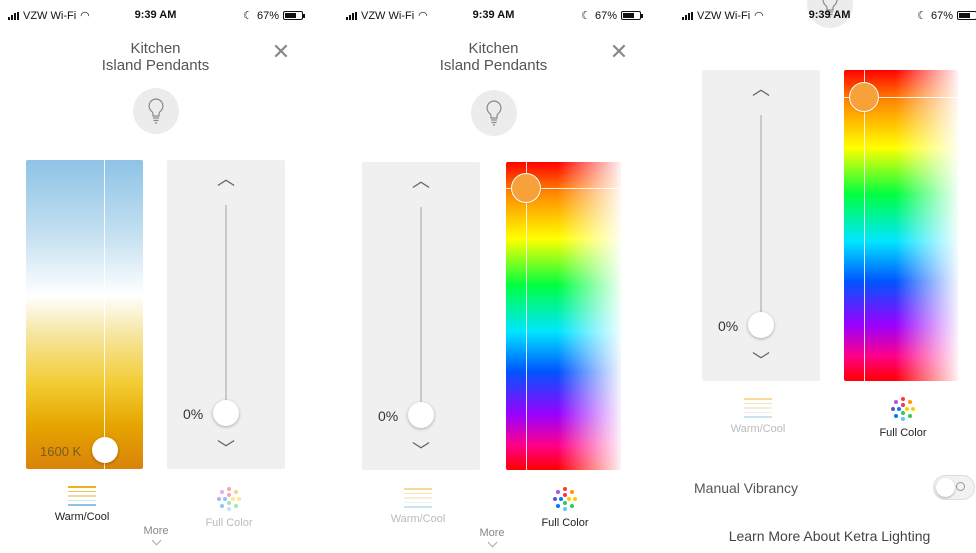 The image size is (976, 553). I want to click on warm-cool-handle, so click(105, 450).